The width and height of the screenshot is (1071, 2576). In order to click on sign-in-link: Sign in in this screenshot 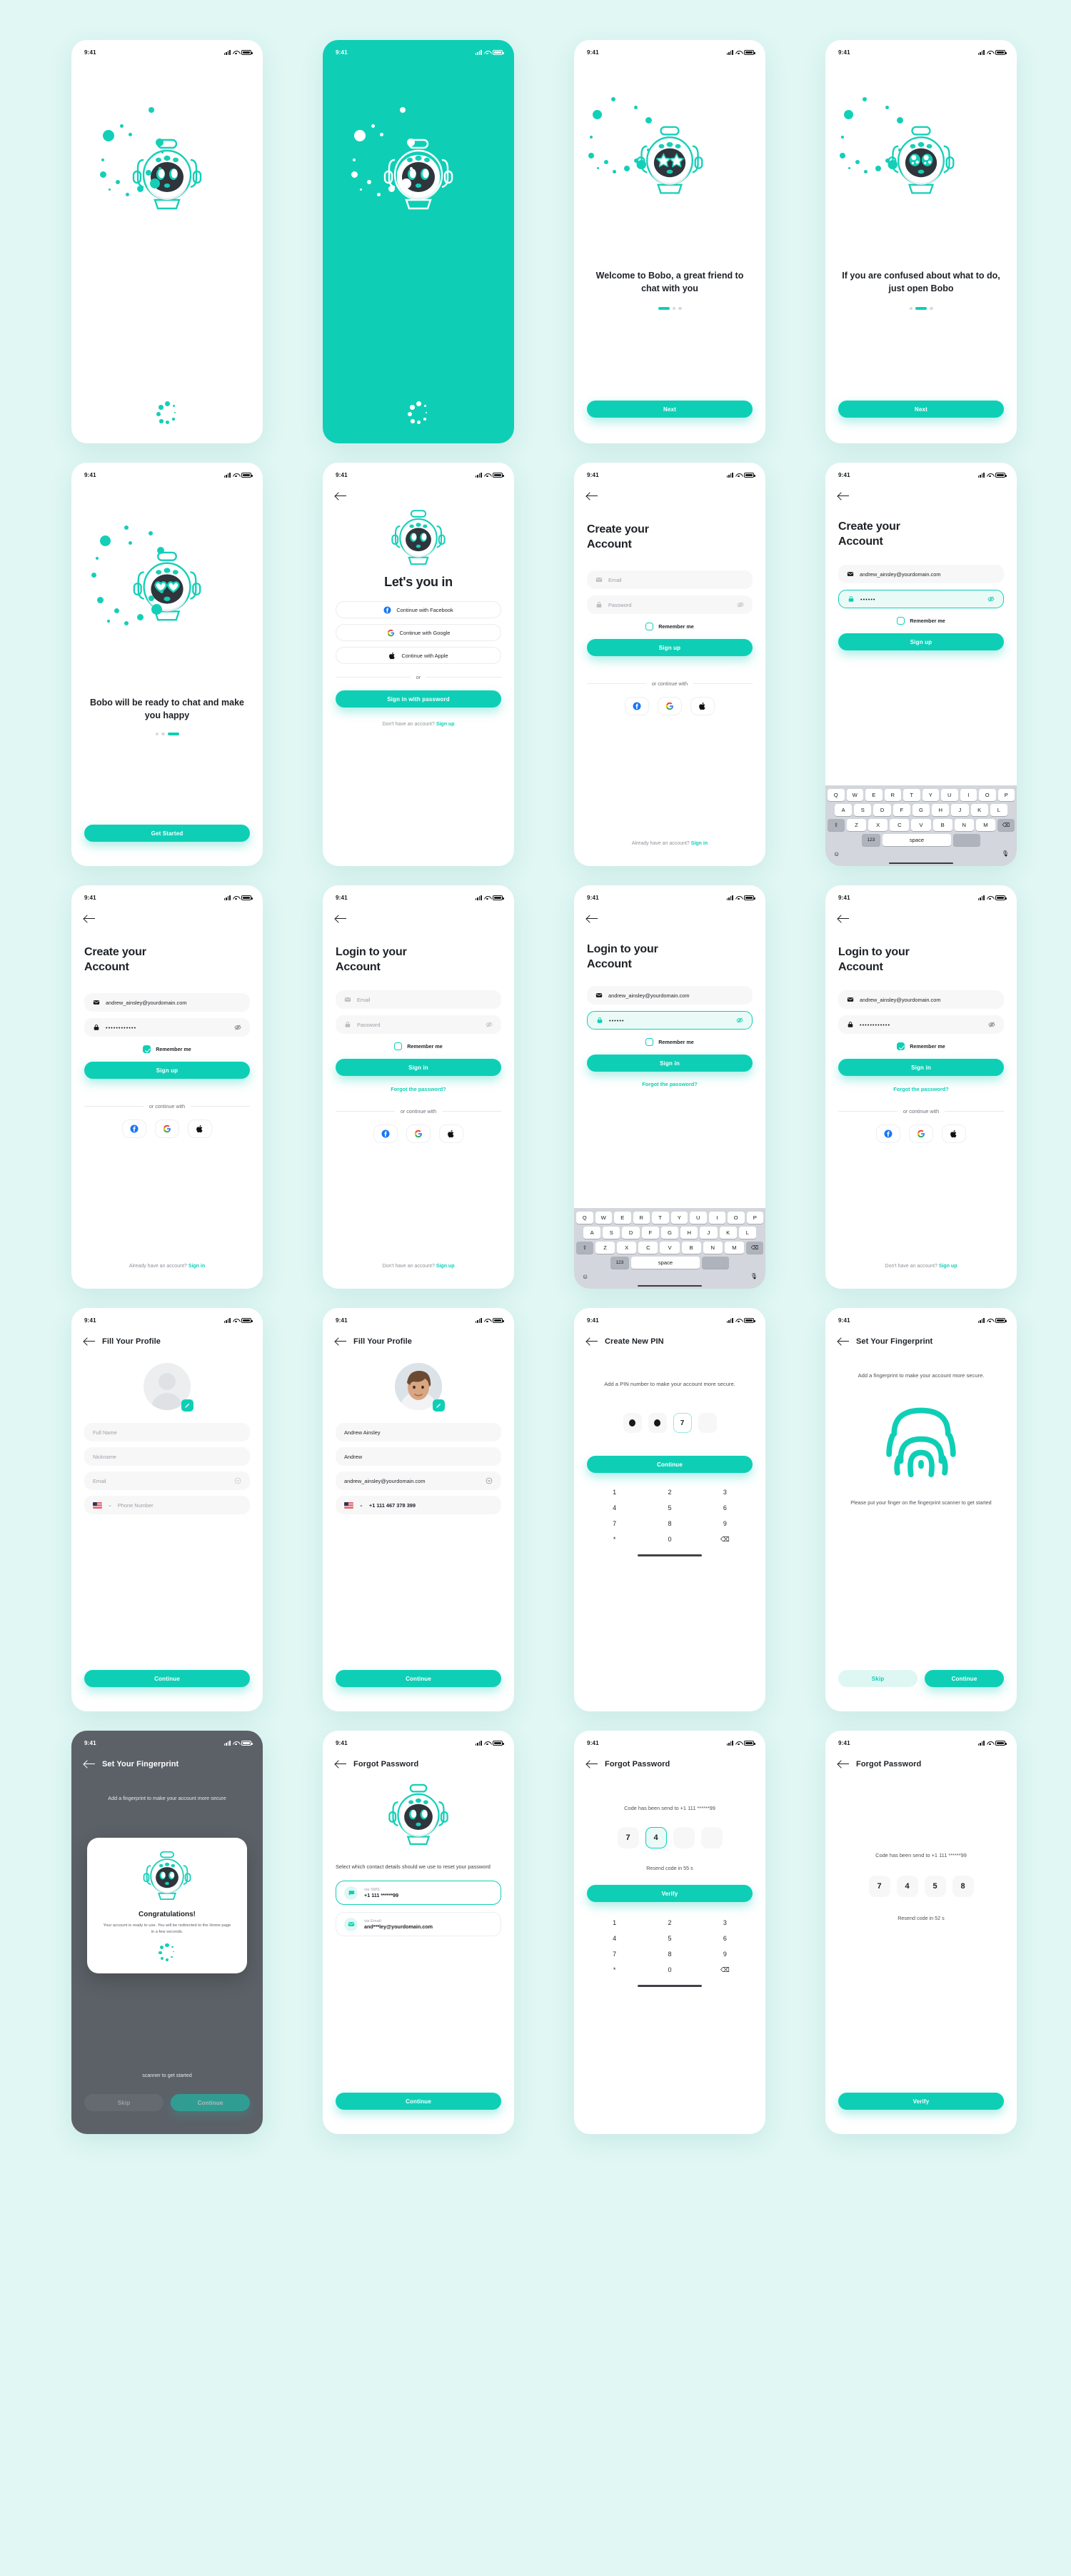, I will do `click(196, 1266)`.